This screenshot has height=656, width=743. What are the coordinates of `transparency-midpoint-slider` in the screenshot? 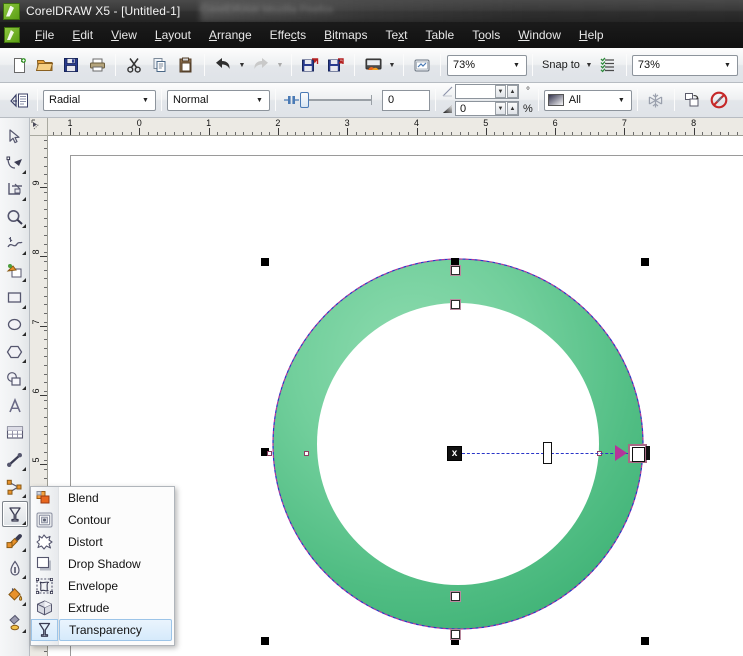 It's located at (327, 100).